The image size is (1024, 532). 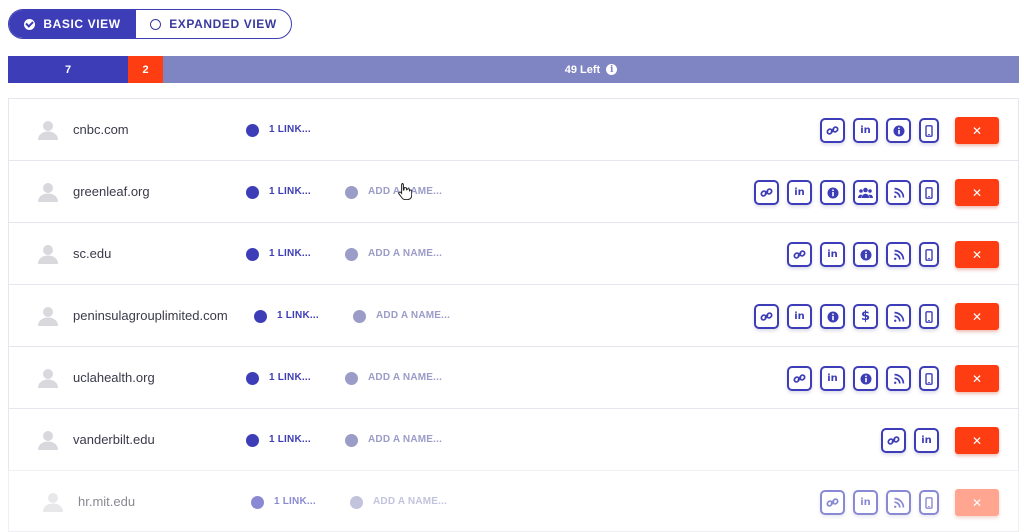 I want to click on quota-progress-bar: 7 2 49 Left i, so click(x=513, y=69).